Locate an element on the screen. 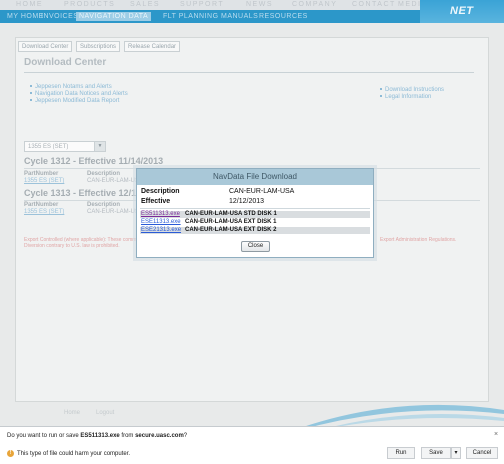 This screenshot has height=464, width=504. page-title: Download Center is located at coordinates (65, 62).